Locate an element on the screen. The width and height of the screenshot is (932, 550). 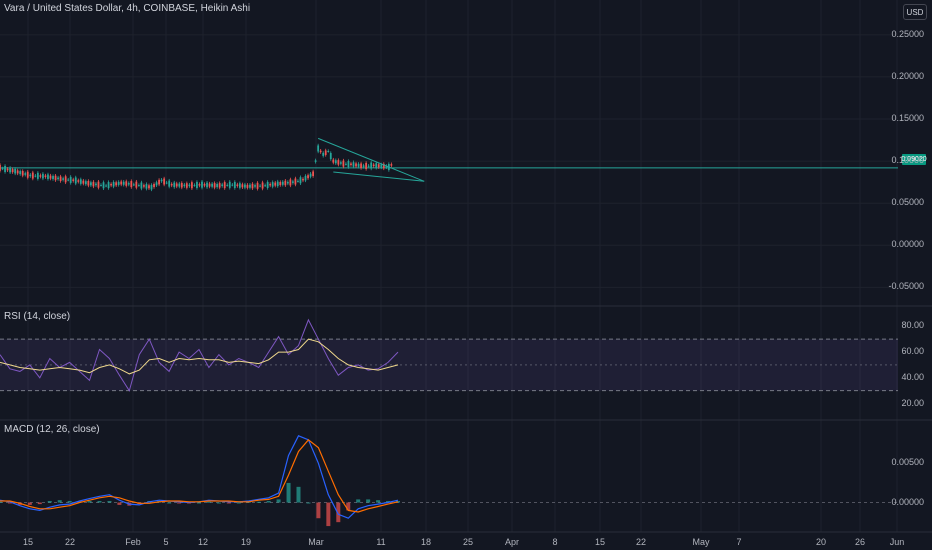
triangle-pattern-line is located at coordinates (379, 176).